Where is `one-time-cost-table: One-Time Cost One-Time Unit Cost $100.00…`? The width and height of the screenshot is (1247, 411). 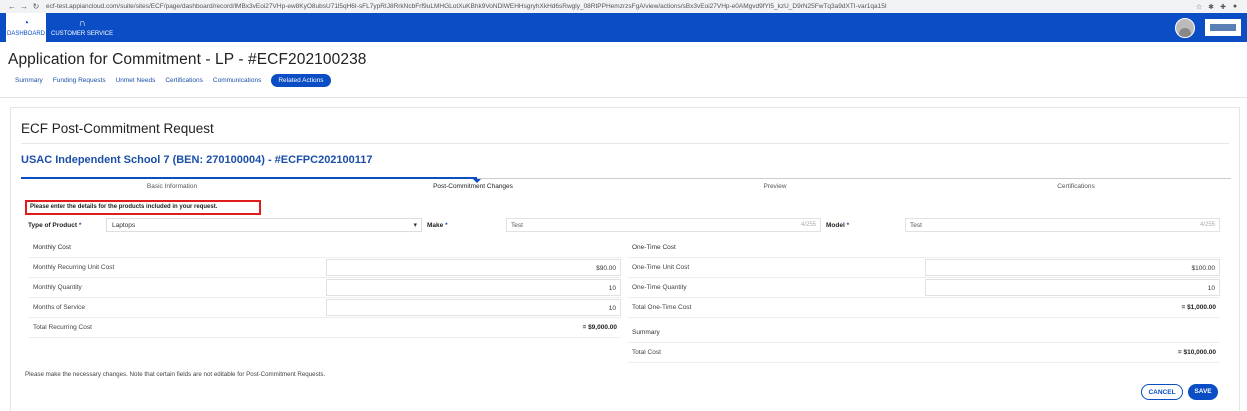 one-time-cost-table: One-Time Cost One-Time Unit Cost $100.00… is located at coordinates (923, 300).